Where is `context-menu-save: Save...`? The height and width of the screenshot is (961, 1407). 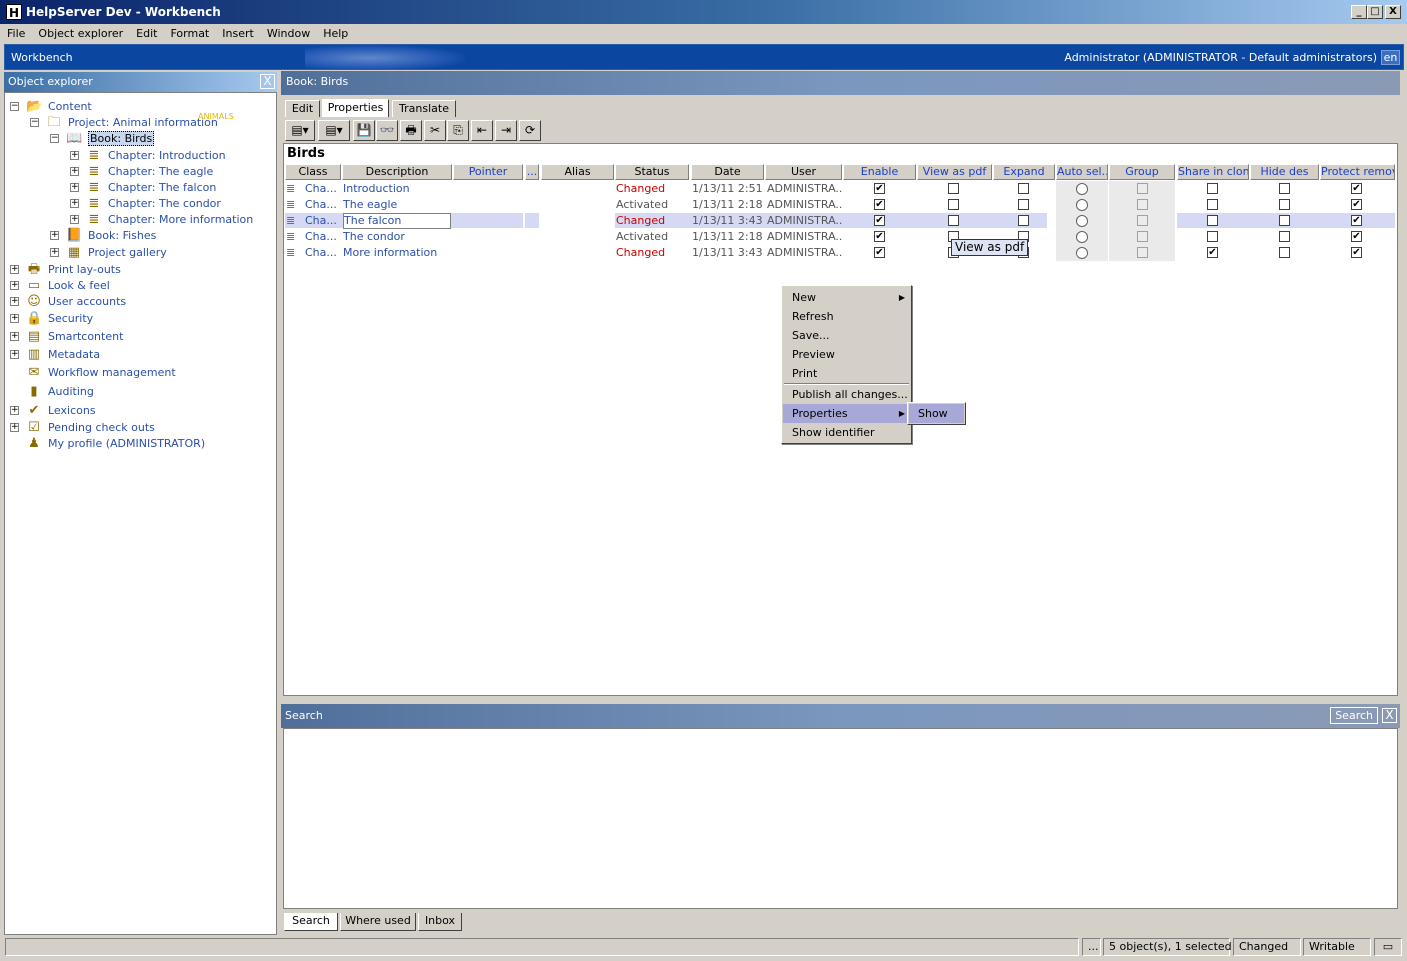
context-menu-save: Save... is located at coordinates (846, 335).